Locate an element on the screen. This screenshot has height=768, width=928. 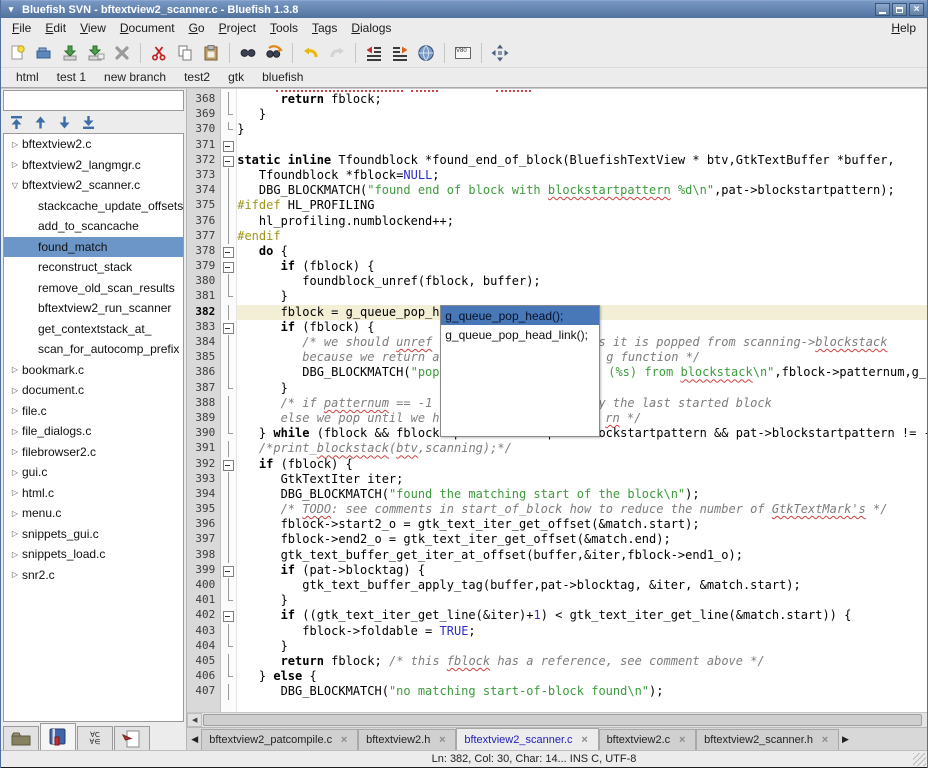
menu-project: Project is located at coordinates (237, 28).